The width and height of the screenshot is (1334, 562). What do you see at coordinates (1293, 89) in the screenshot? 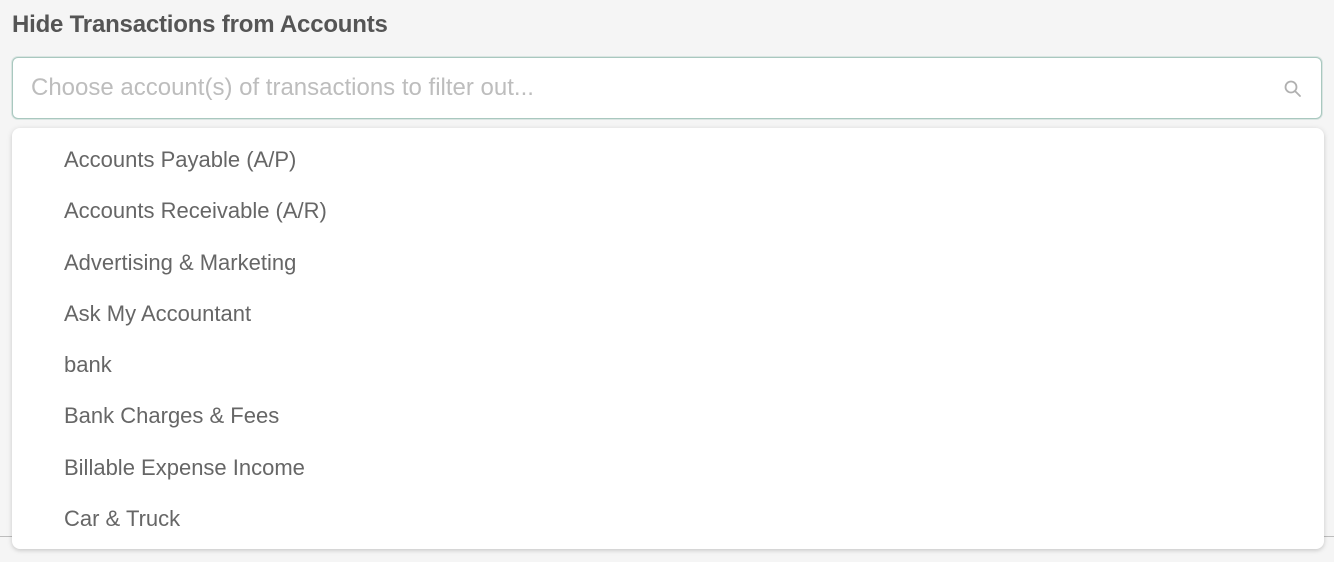
I see `search-icon` at bounding box center [1293, 89].